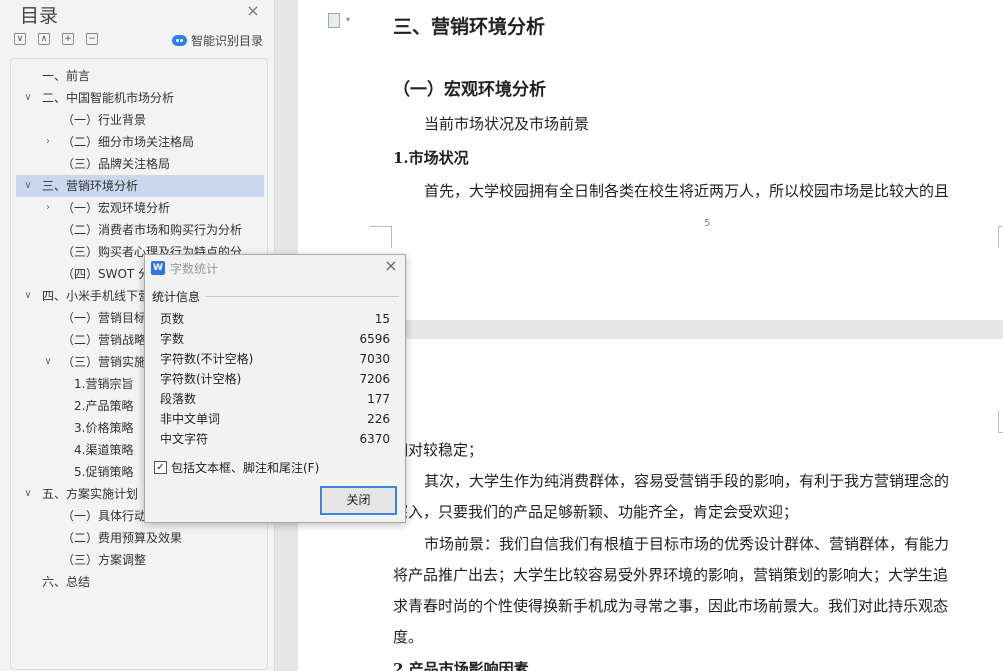 The width and height of the screenshot is (1003, 671). I want to click on stat-label: 非中文单词, so click(190, 419).